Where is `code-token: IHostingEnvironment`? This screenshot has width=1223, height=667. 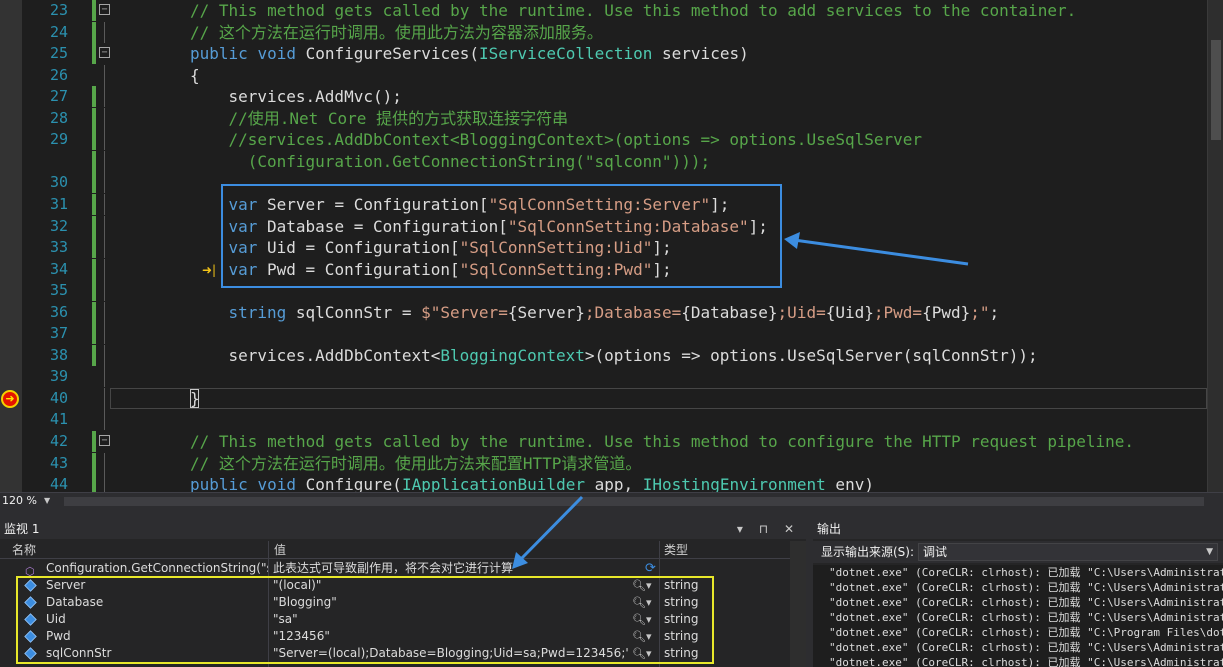
code-token: IHostingEnvironment is located at coordinates (734, 483).